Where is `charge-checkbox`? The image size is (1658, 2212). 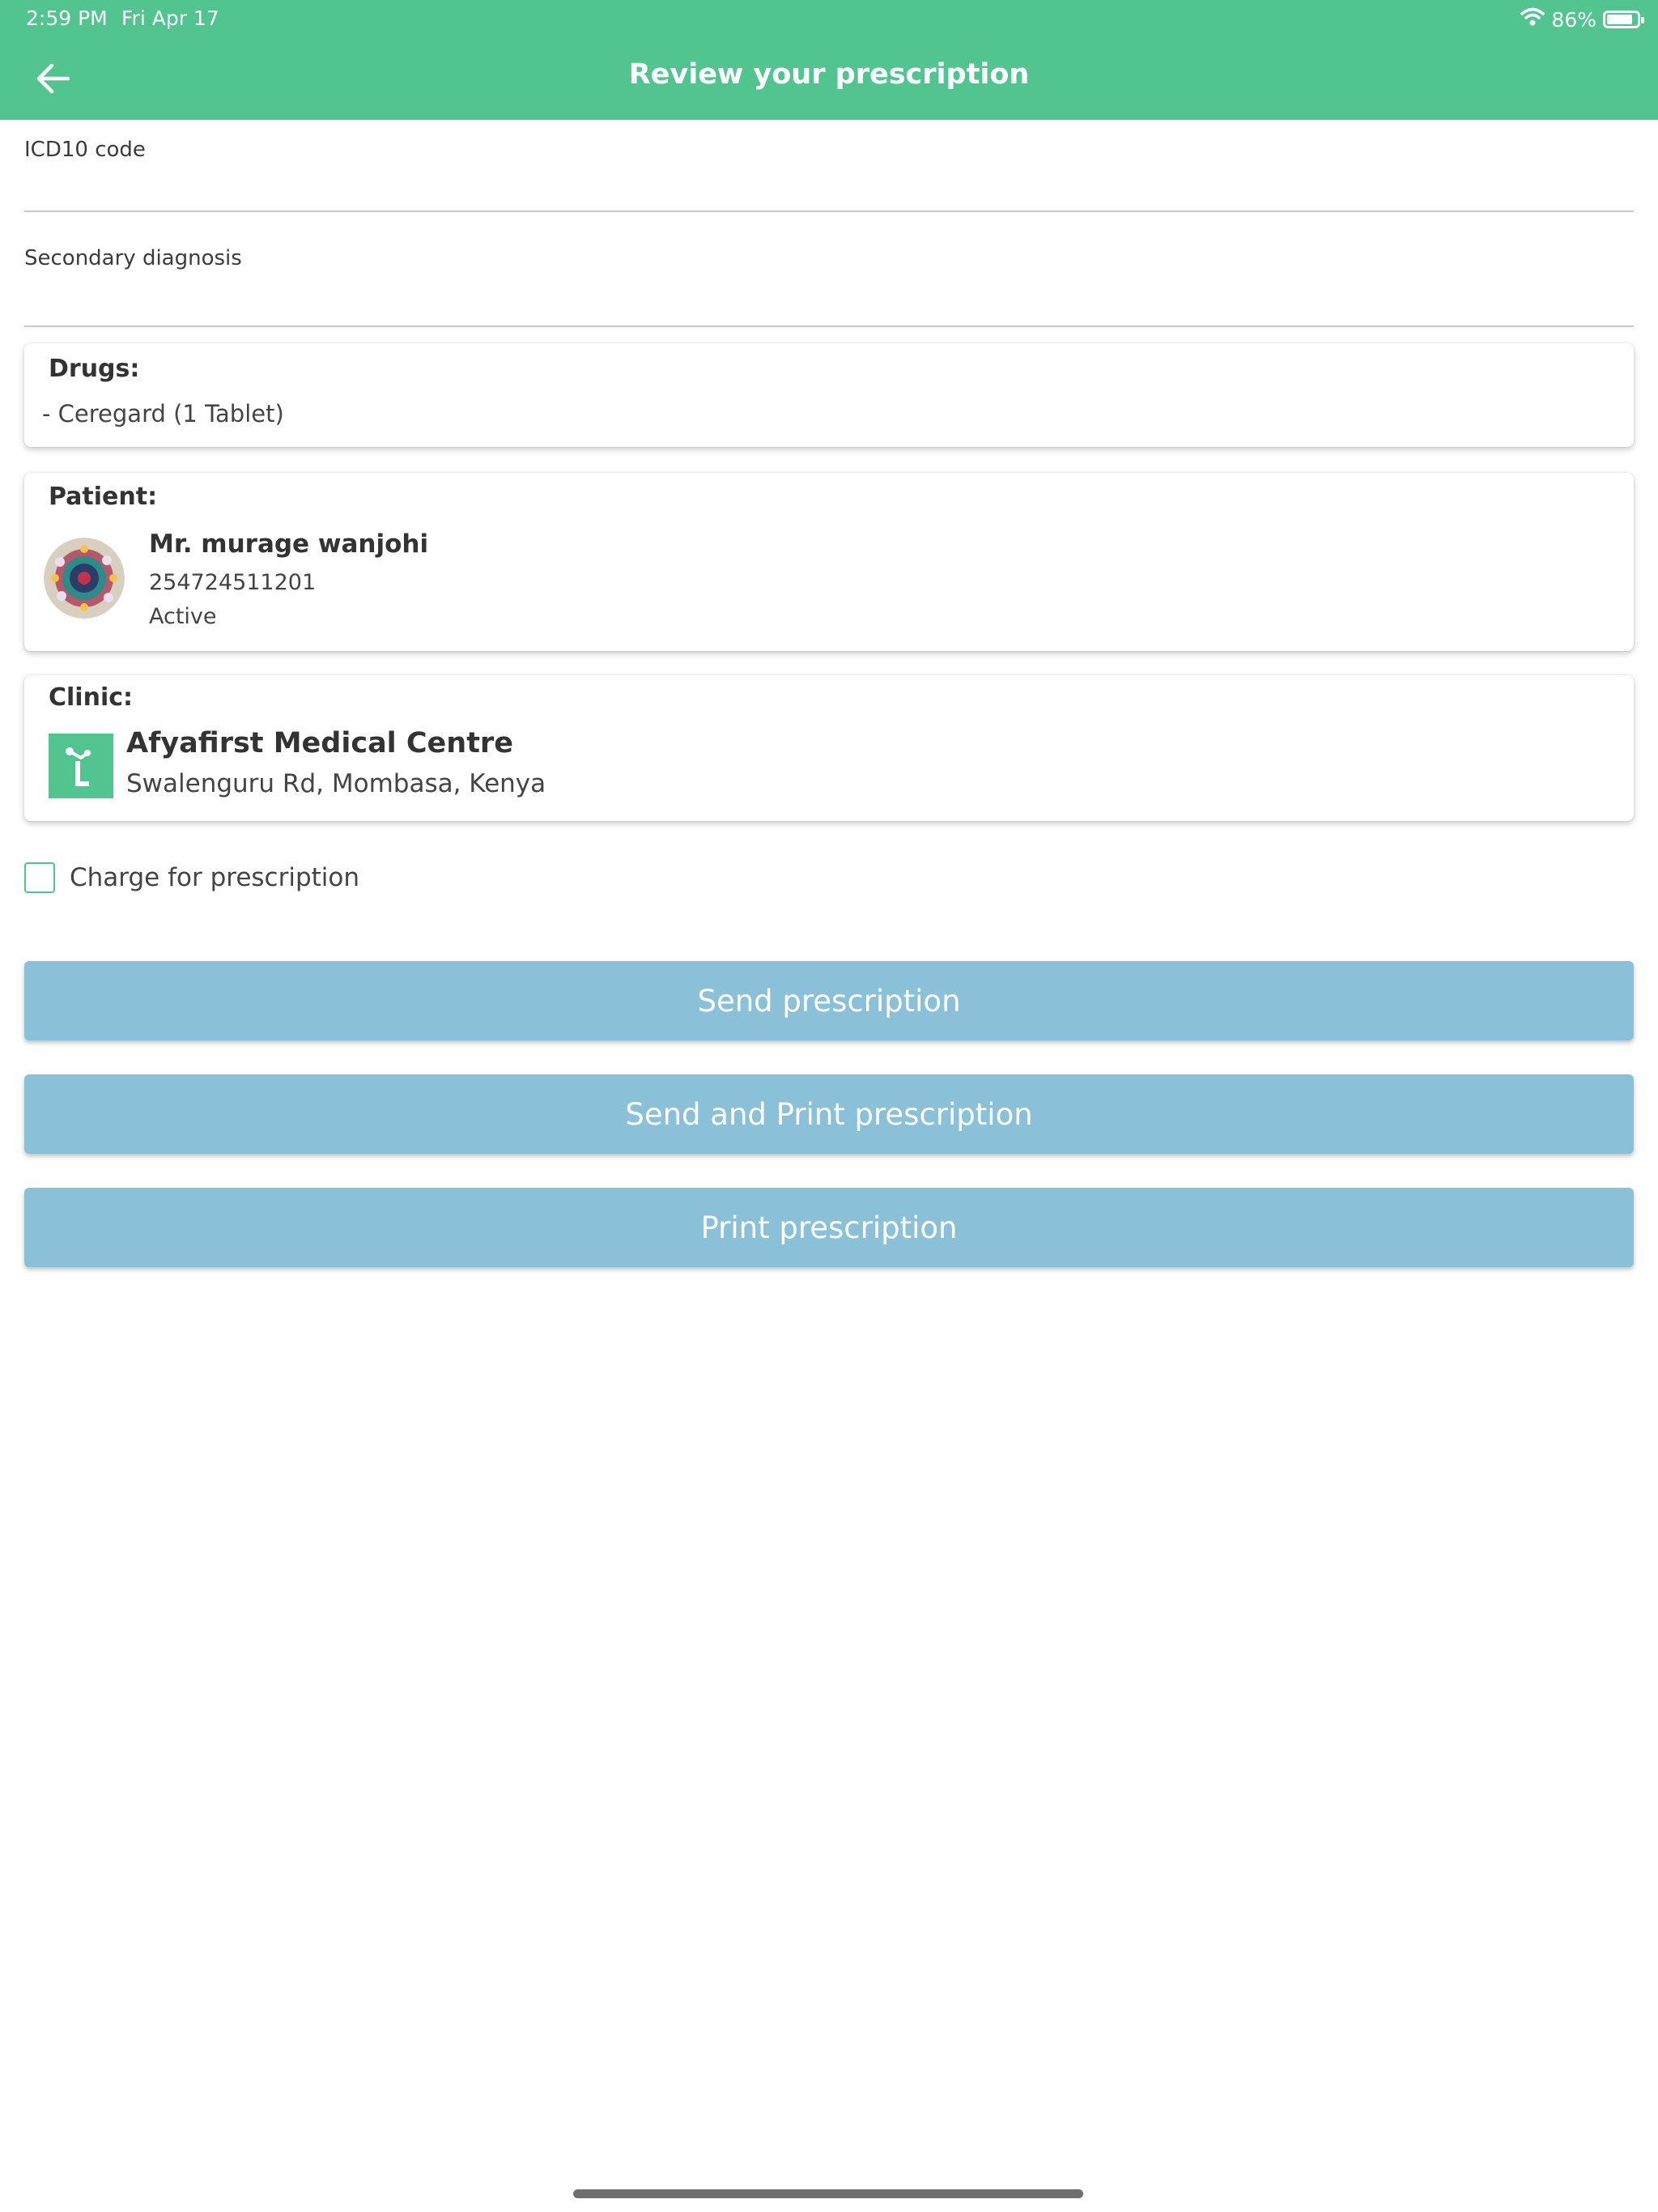 charge-checkbox is located at coordinates (39, 877).